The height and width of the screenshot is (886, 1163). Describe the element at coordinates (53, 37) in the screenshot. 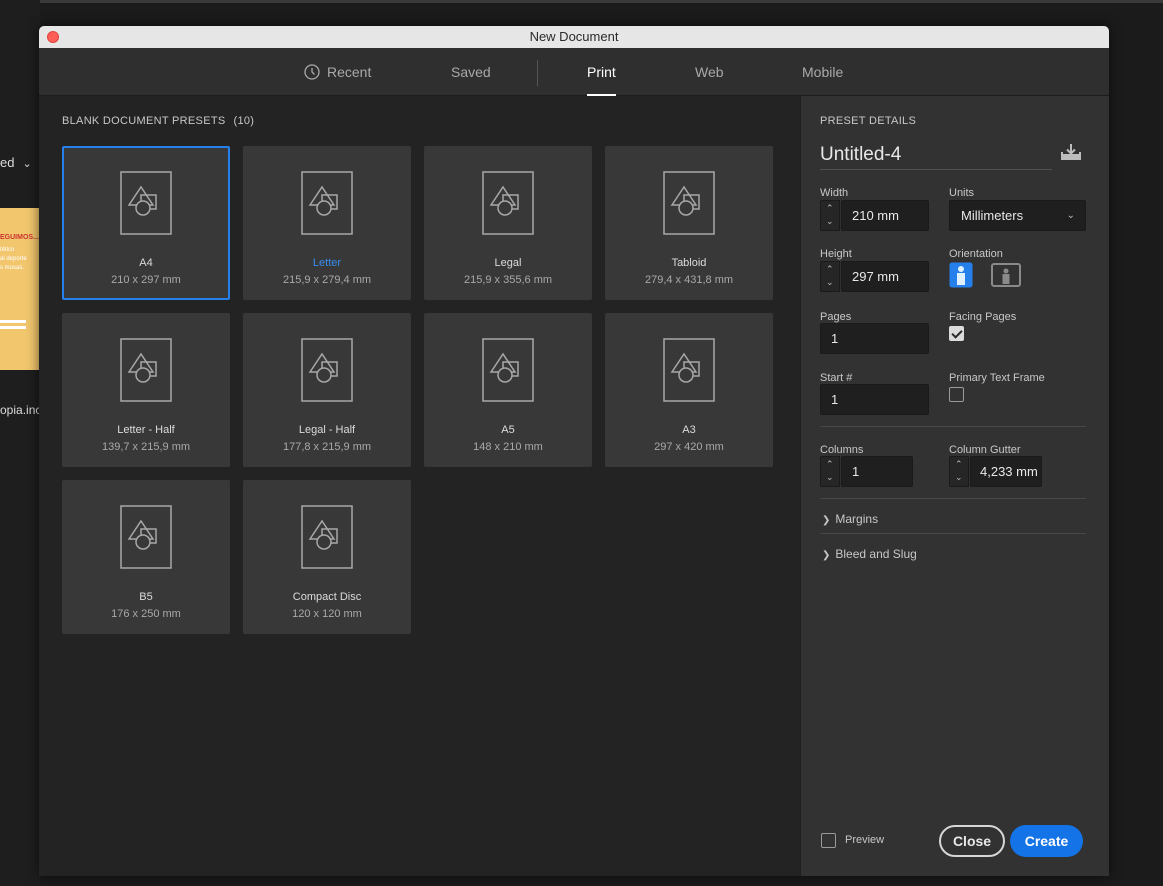

I see `close-window-icon` at that location.